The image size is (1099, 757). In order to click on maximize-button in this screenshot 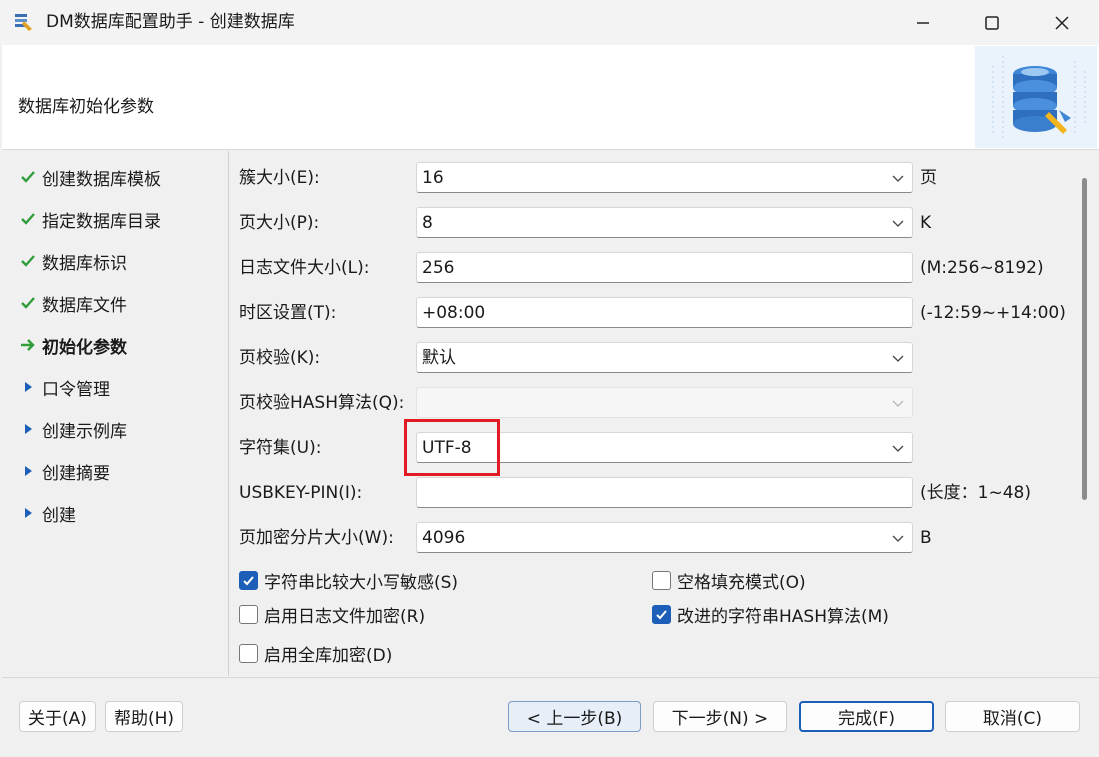, I will do `click(992, 22)`.